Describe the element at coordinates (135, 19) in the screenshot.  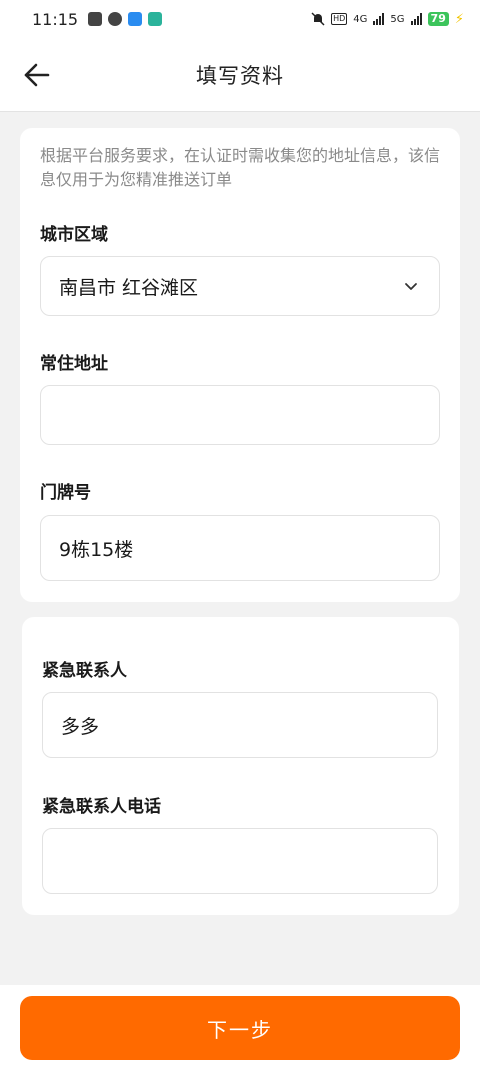
I see `send-icon` at that location.